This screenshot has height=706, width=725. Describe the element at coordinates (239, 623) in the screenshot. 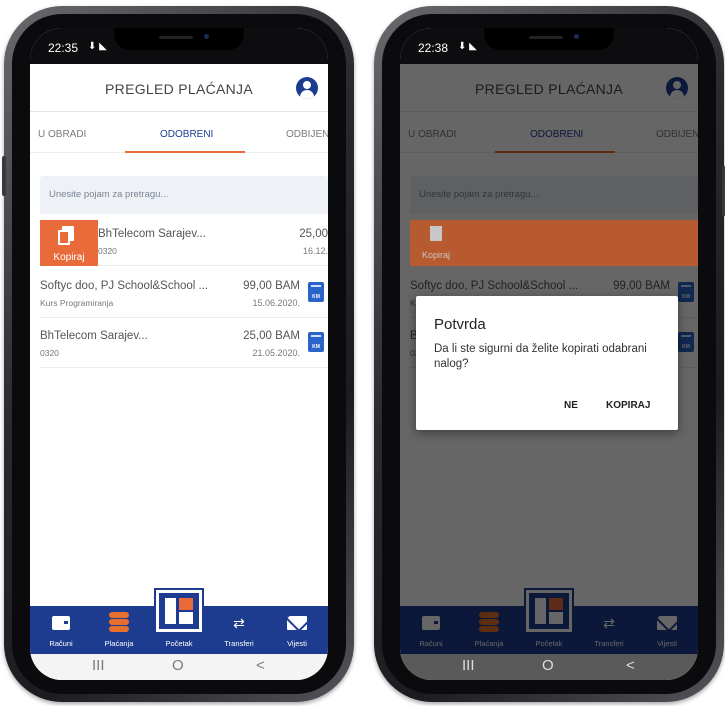

I see `transfer-icon: ⇄` at that location.